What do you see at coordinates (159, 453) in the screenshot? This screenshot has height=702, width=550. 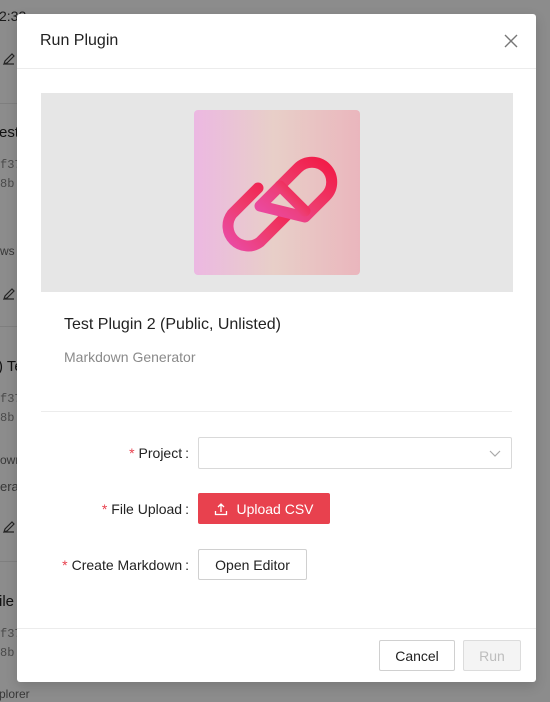 I see `project-label: * Project:` at bounding box center [159, 453].